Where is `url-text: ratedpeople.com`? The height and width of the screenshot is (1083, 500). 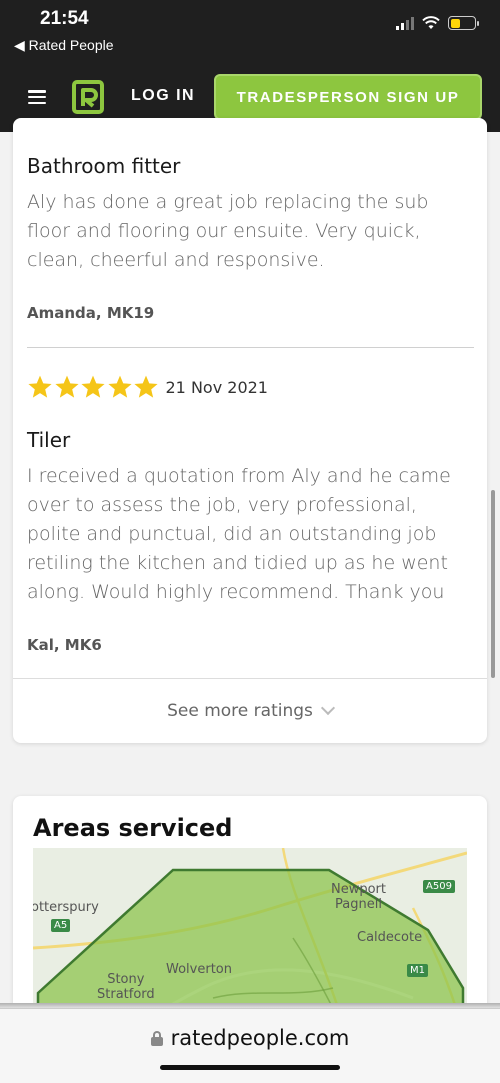 url-text: ratedpeople.com is located at coordinates (260, 1038).